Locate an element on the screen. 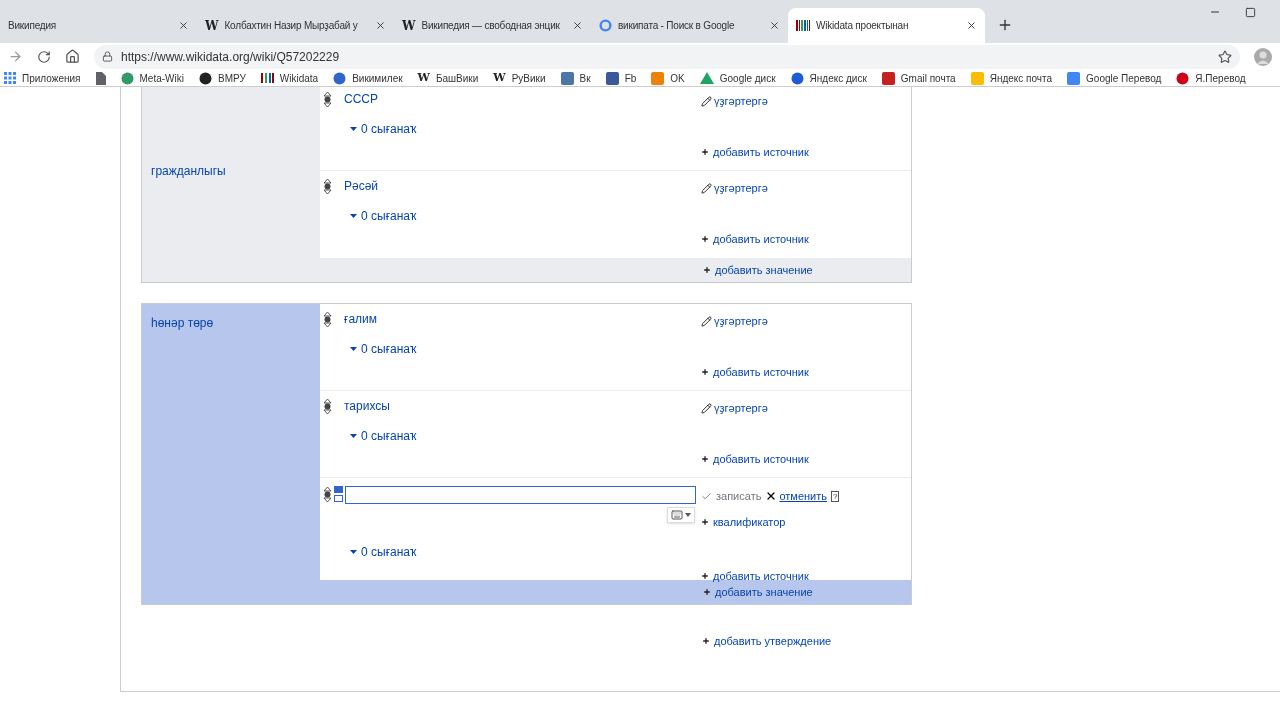 This screenshot has height=720, width=1280. lock-icon is located at coordinates (107, 56).